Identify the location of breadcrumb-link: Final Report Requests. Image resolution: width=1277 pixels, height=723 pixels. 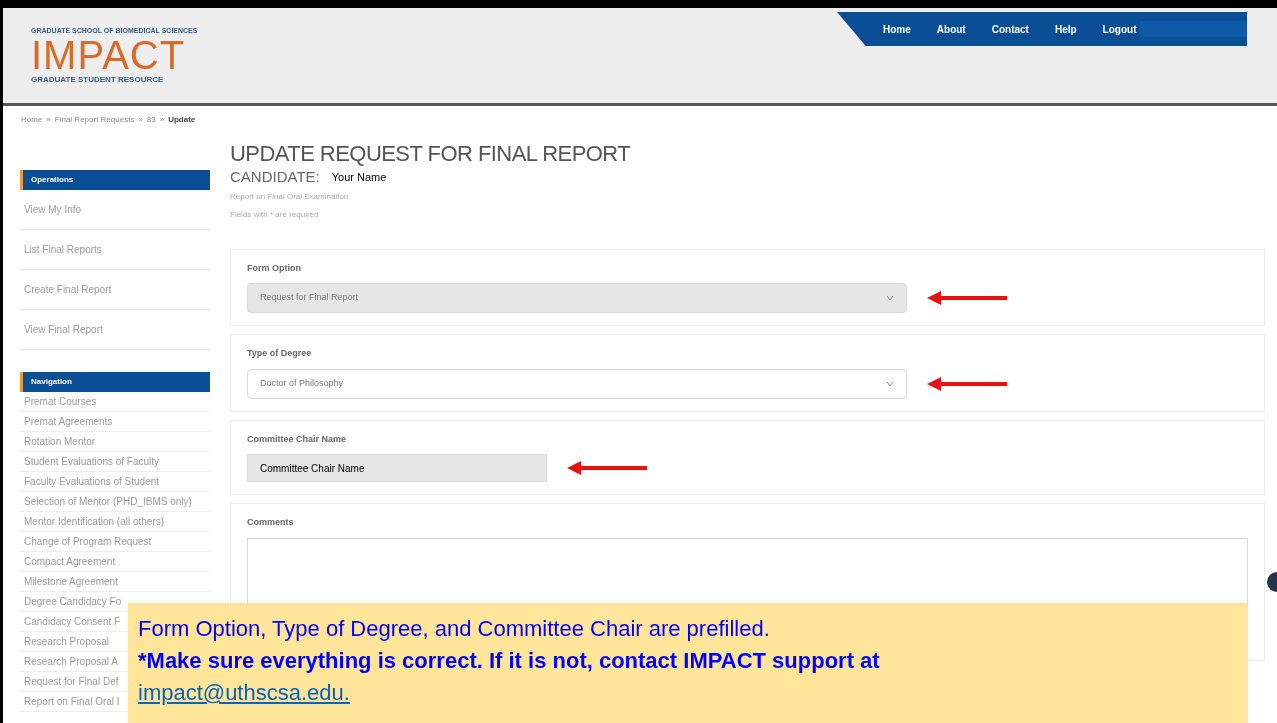
(94, 120).